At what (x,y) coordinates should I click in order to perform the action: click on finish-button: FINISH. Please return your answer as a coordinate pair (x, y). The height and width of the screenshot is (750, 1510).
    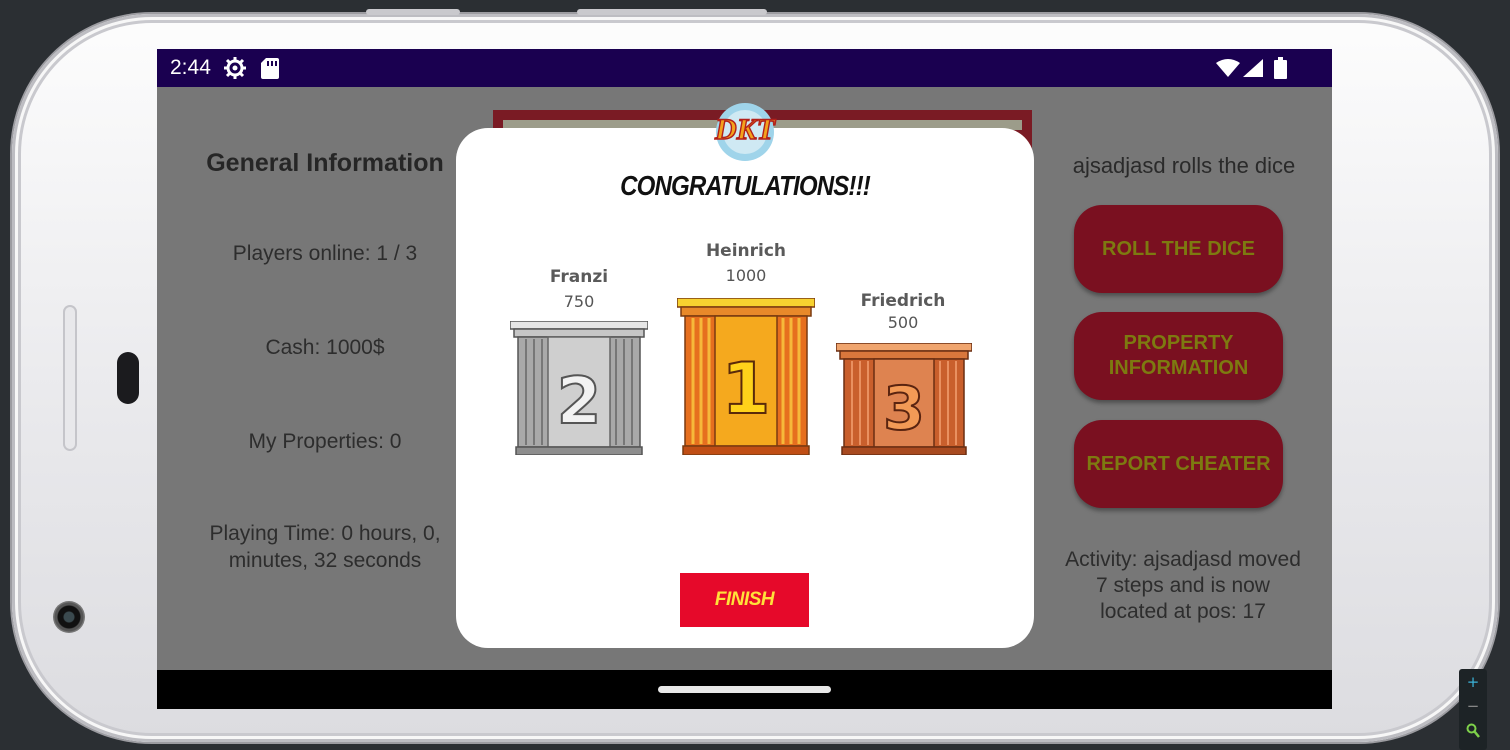
    Looking at the image, I should click on (744, 600).